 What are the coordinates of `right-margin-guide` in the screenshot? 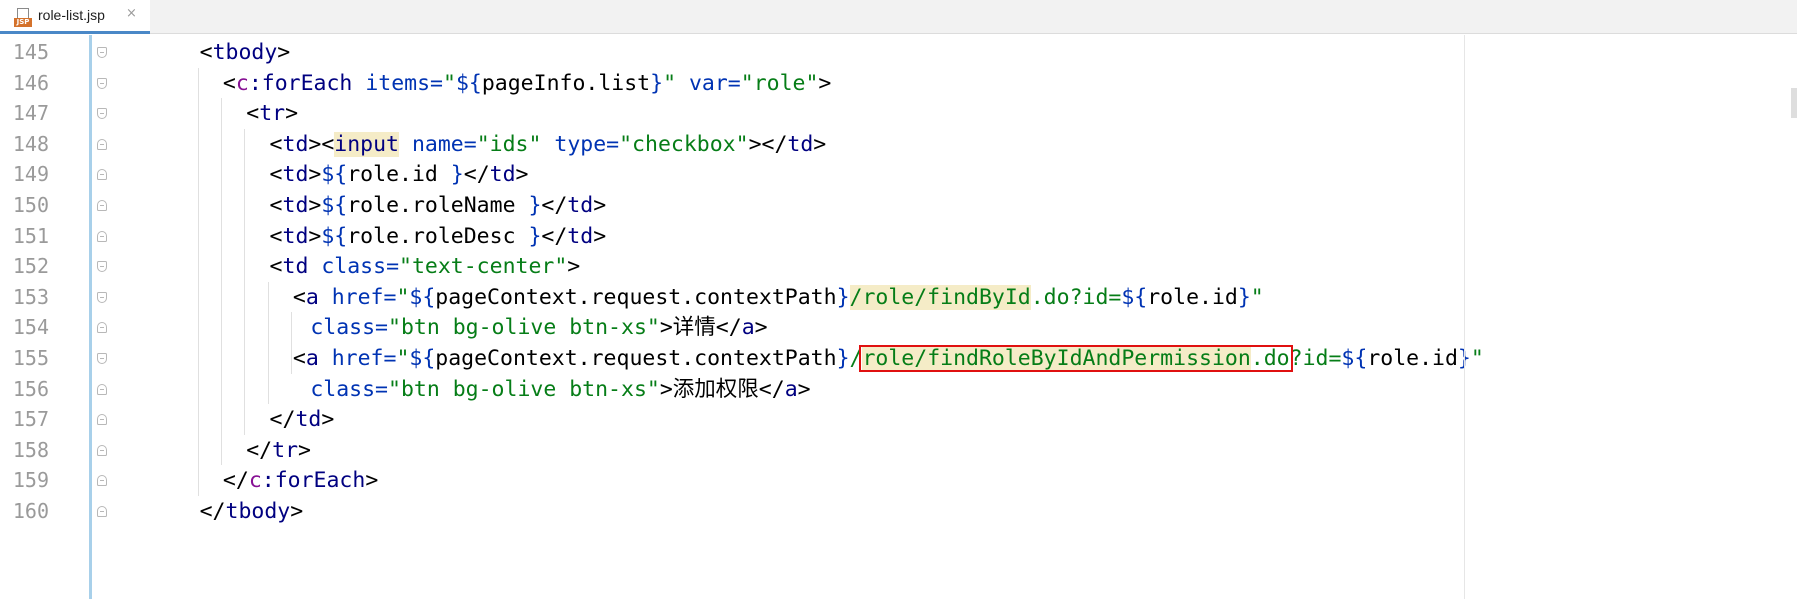 It's located at (1464, 317).